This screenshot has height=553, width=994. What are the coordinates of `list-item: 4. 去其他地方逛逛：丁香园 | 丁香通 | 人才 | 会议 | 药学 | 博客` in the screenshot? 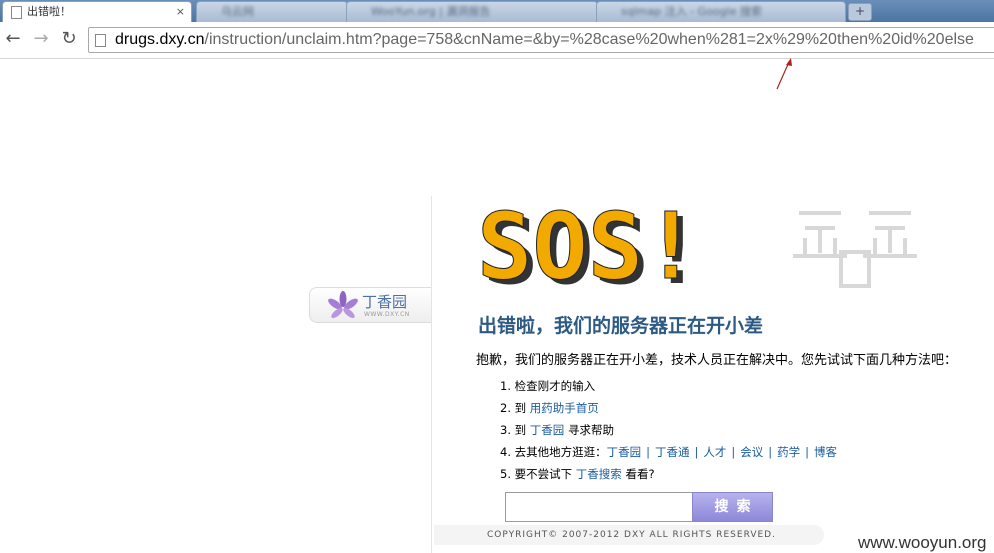 It's located at (669, 452).